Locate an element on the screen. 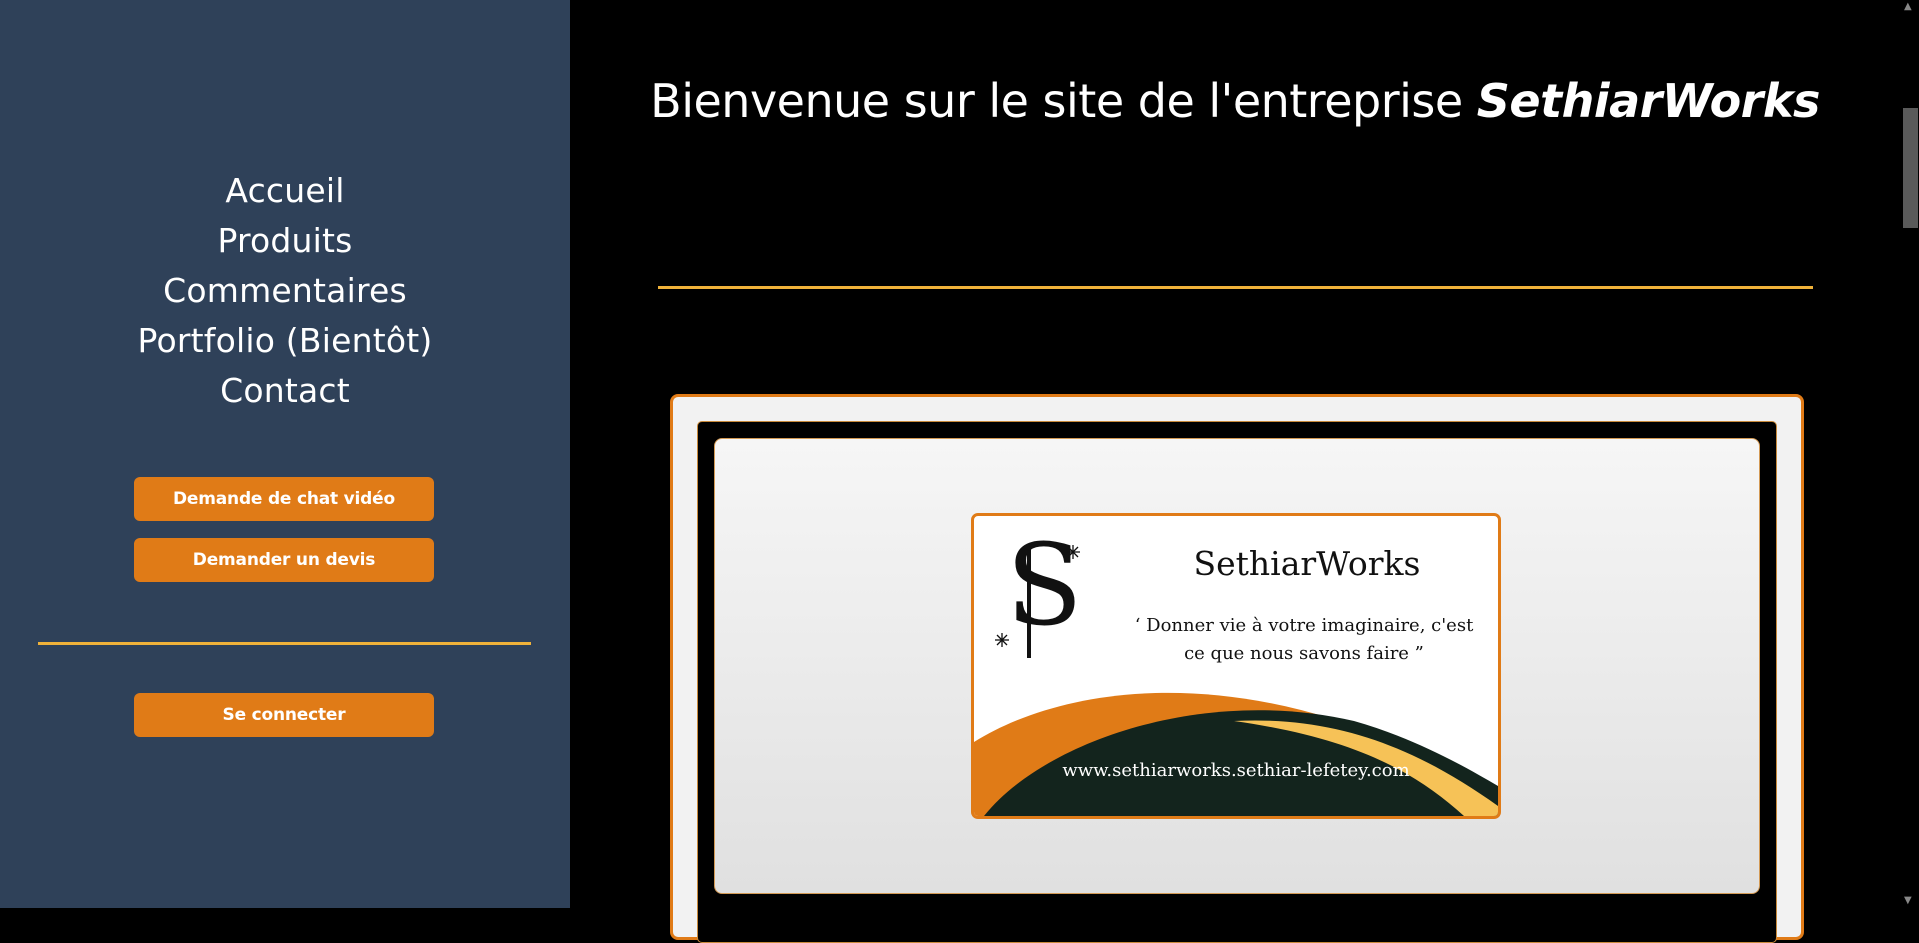  nav-link-commentaires: Commentaires is located at coordinates (285, 291).